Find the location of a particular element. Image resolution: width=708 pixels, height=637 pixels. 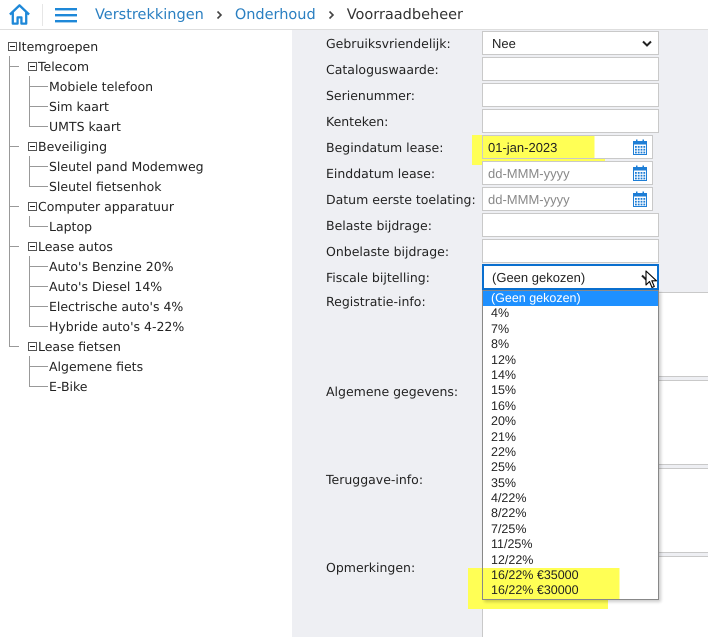

dropdown-option: 22% is located at coordinates (570, 452).